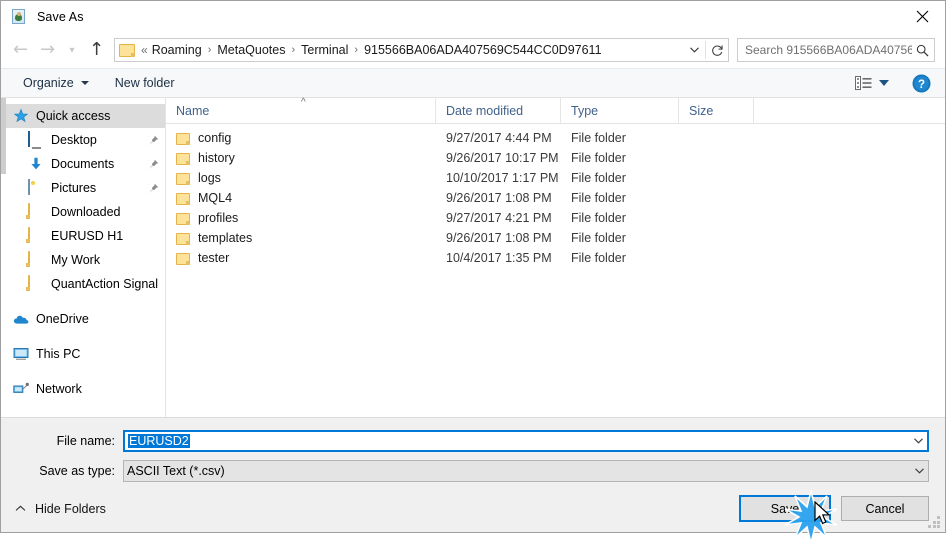 This screenshot has height=548, width=946. What do you see at coordinates (482, 50) in the screenshot?
I see `breadcrumb-item-terminal-id: 915566BA06ADA407569C544CC0D97611` at bounding box center [482, 50].